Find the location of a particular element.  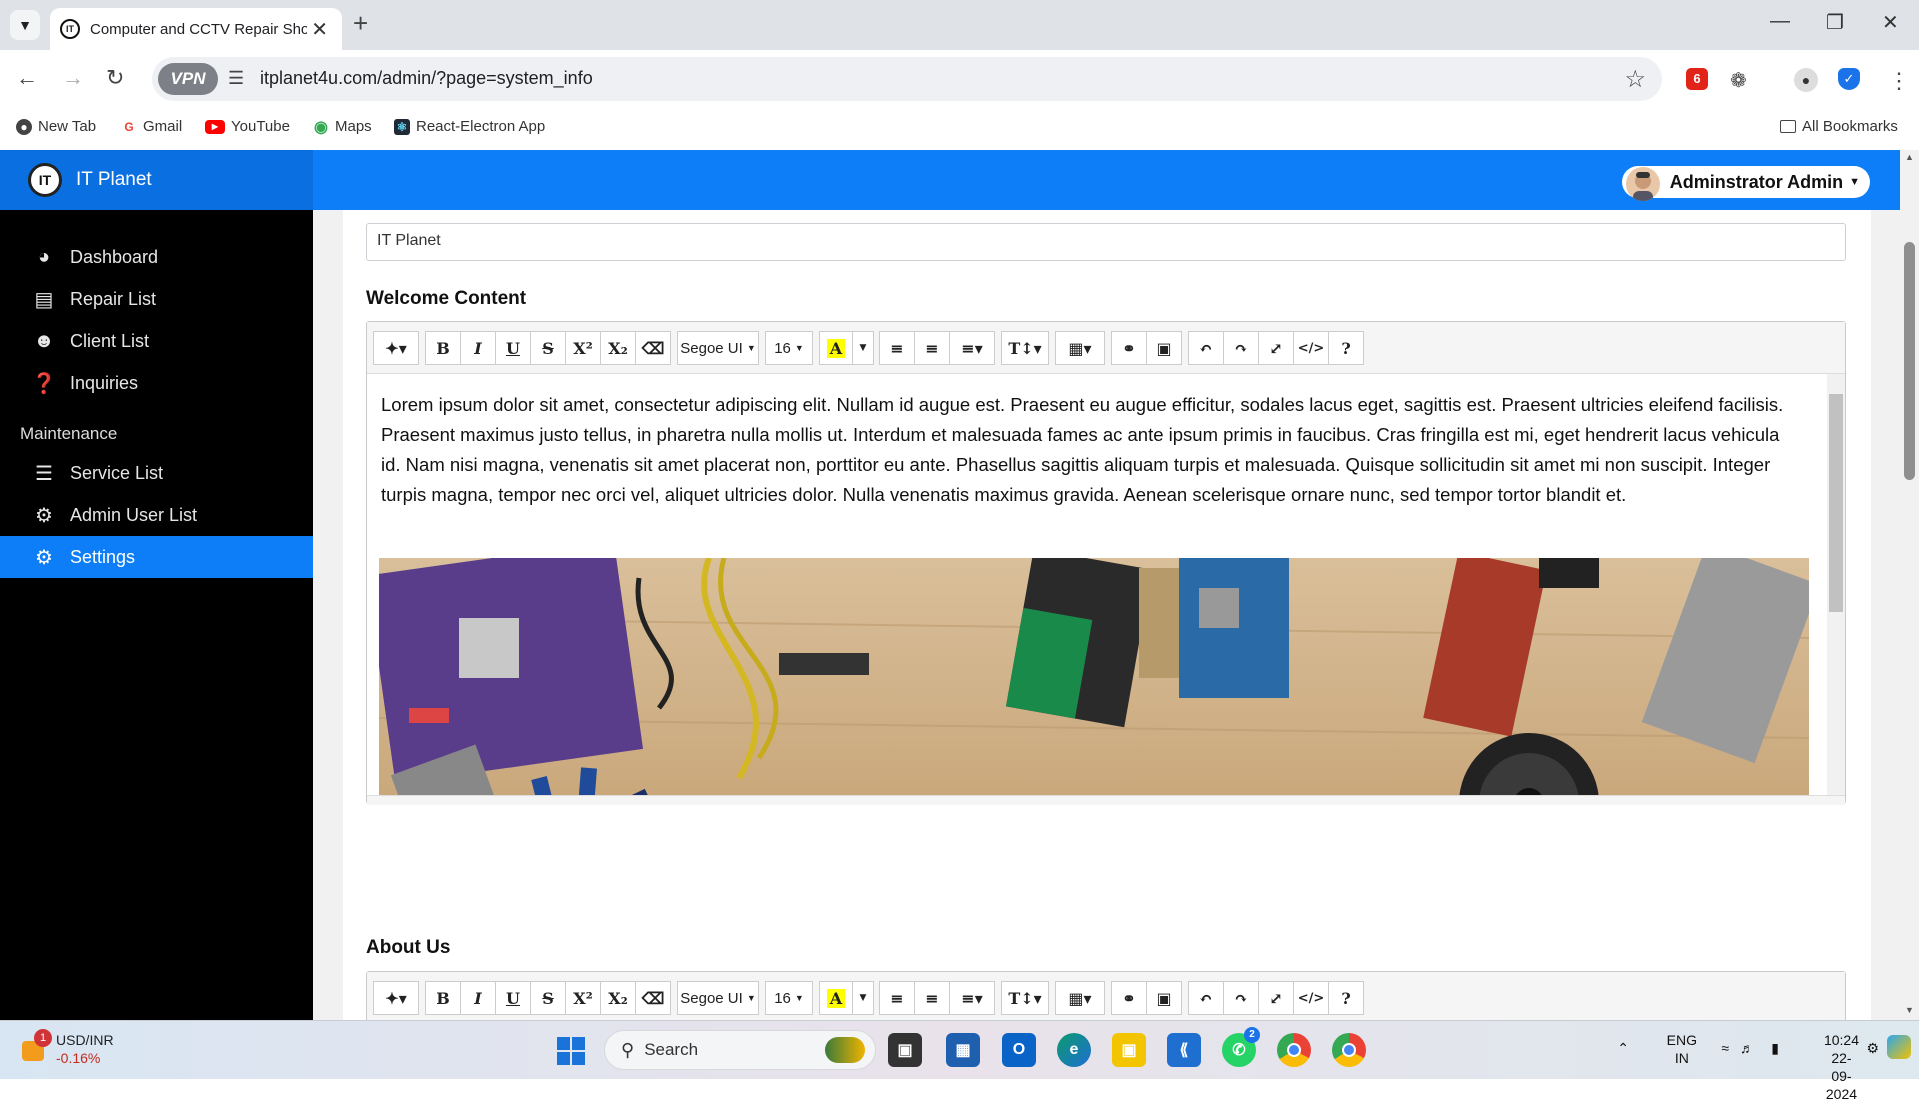

profile-icon: ● is located at coordinates (1806, 80).